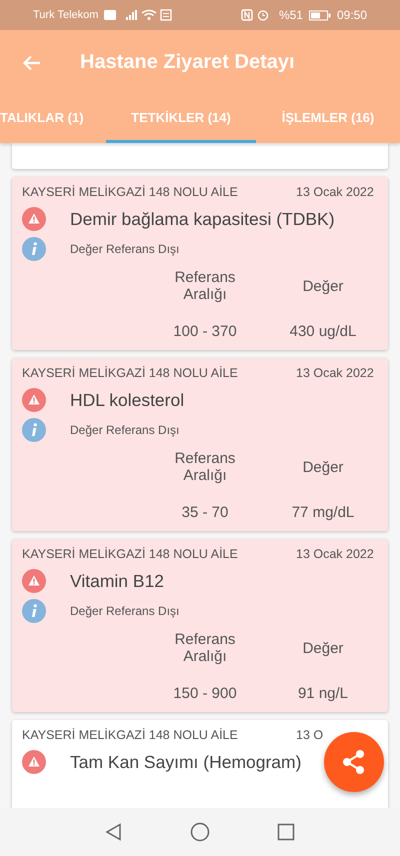  What do you see at coordinates (205, 693) in the screenshot?
I see `reference-range: 150 - 900` at bounding box center [205, 693].